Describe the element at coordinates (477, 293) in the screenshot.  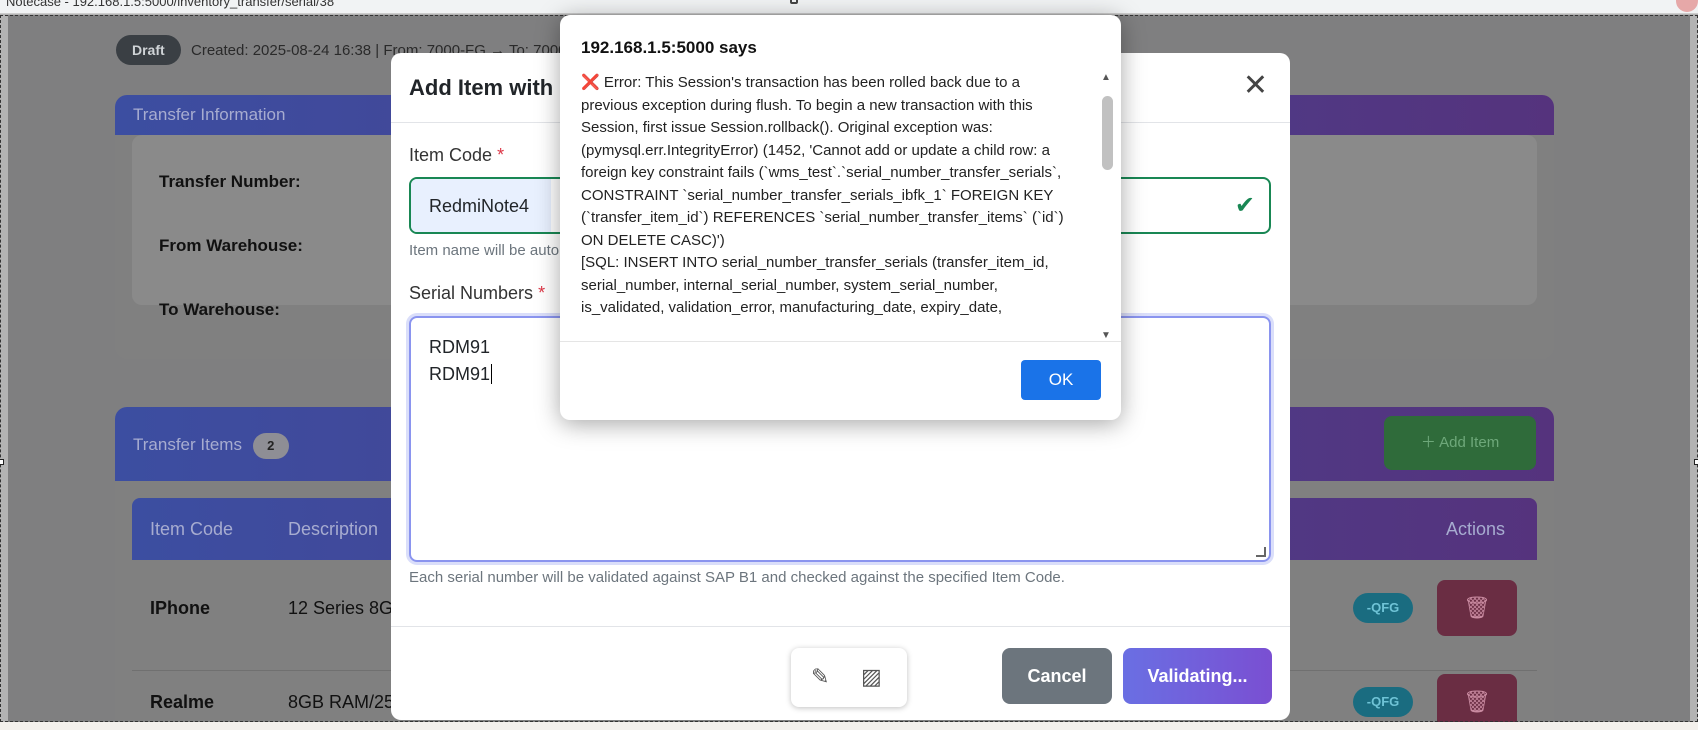
I see `serial-numbers-label: Serial Numbers *` at that location.